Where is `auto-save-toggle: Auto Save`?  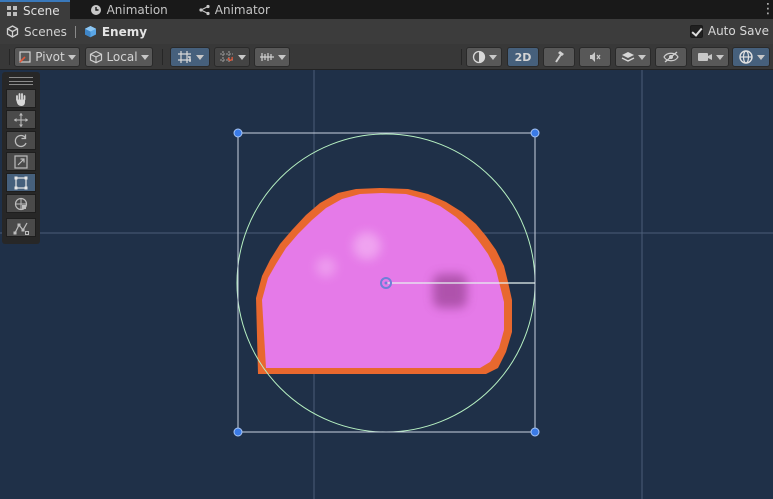
auto-save-toggle: Auto Save is located at coordinates (729, 31).